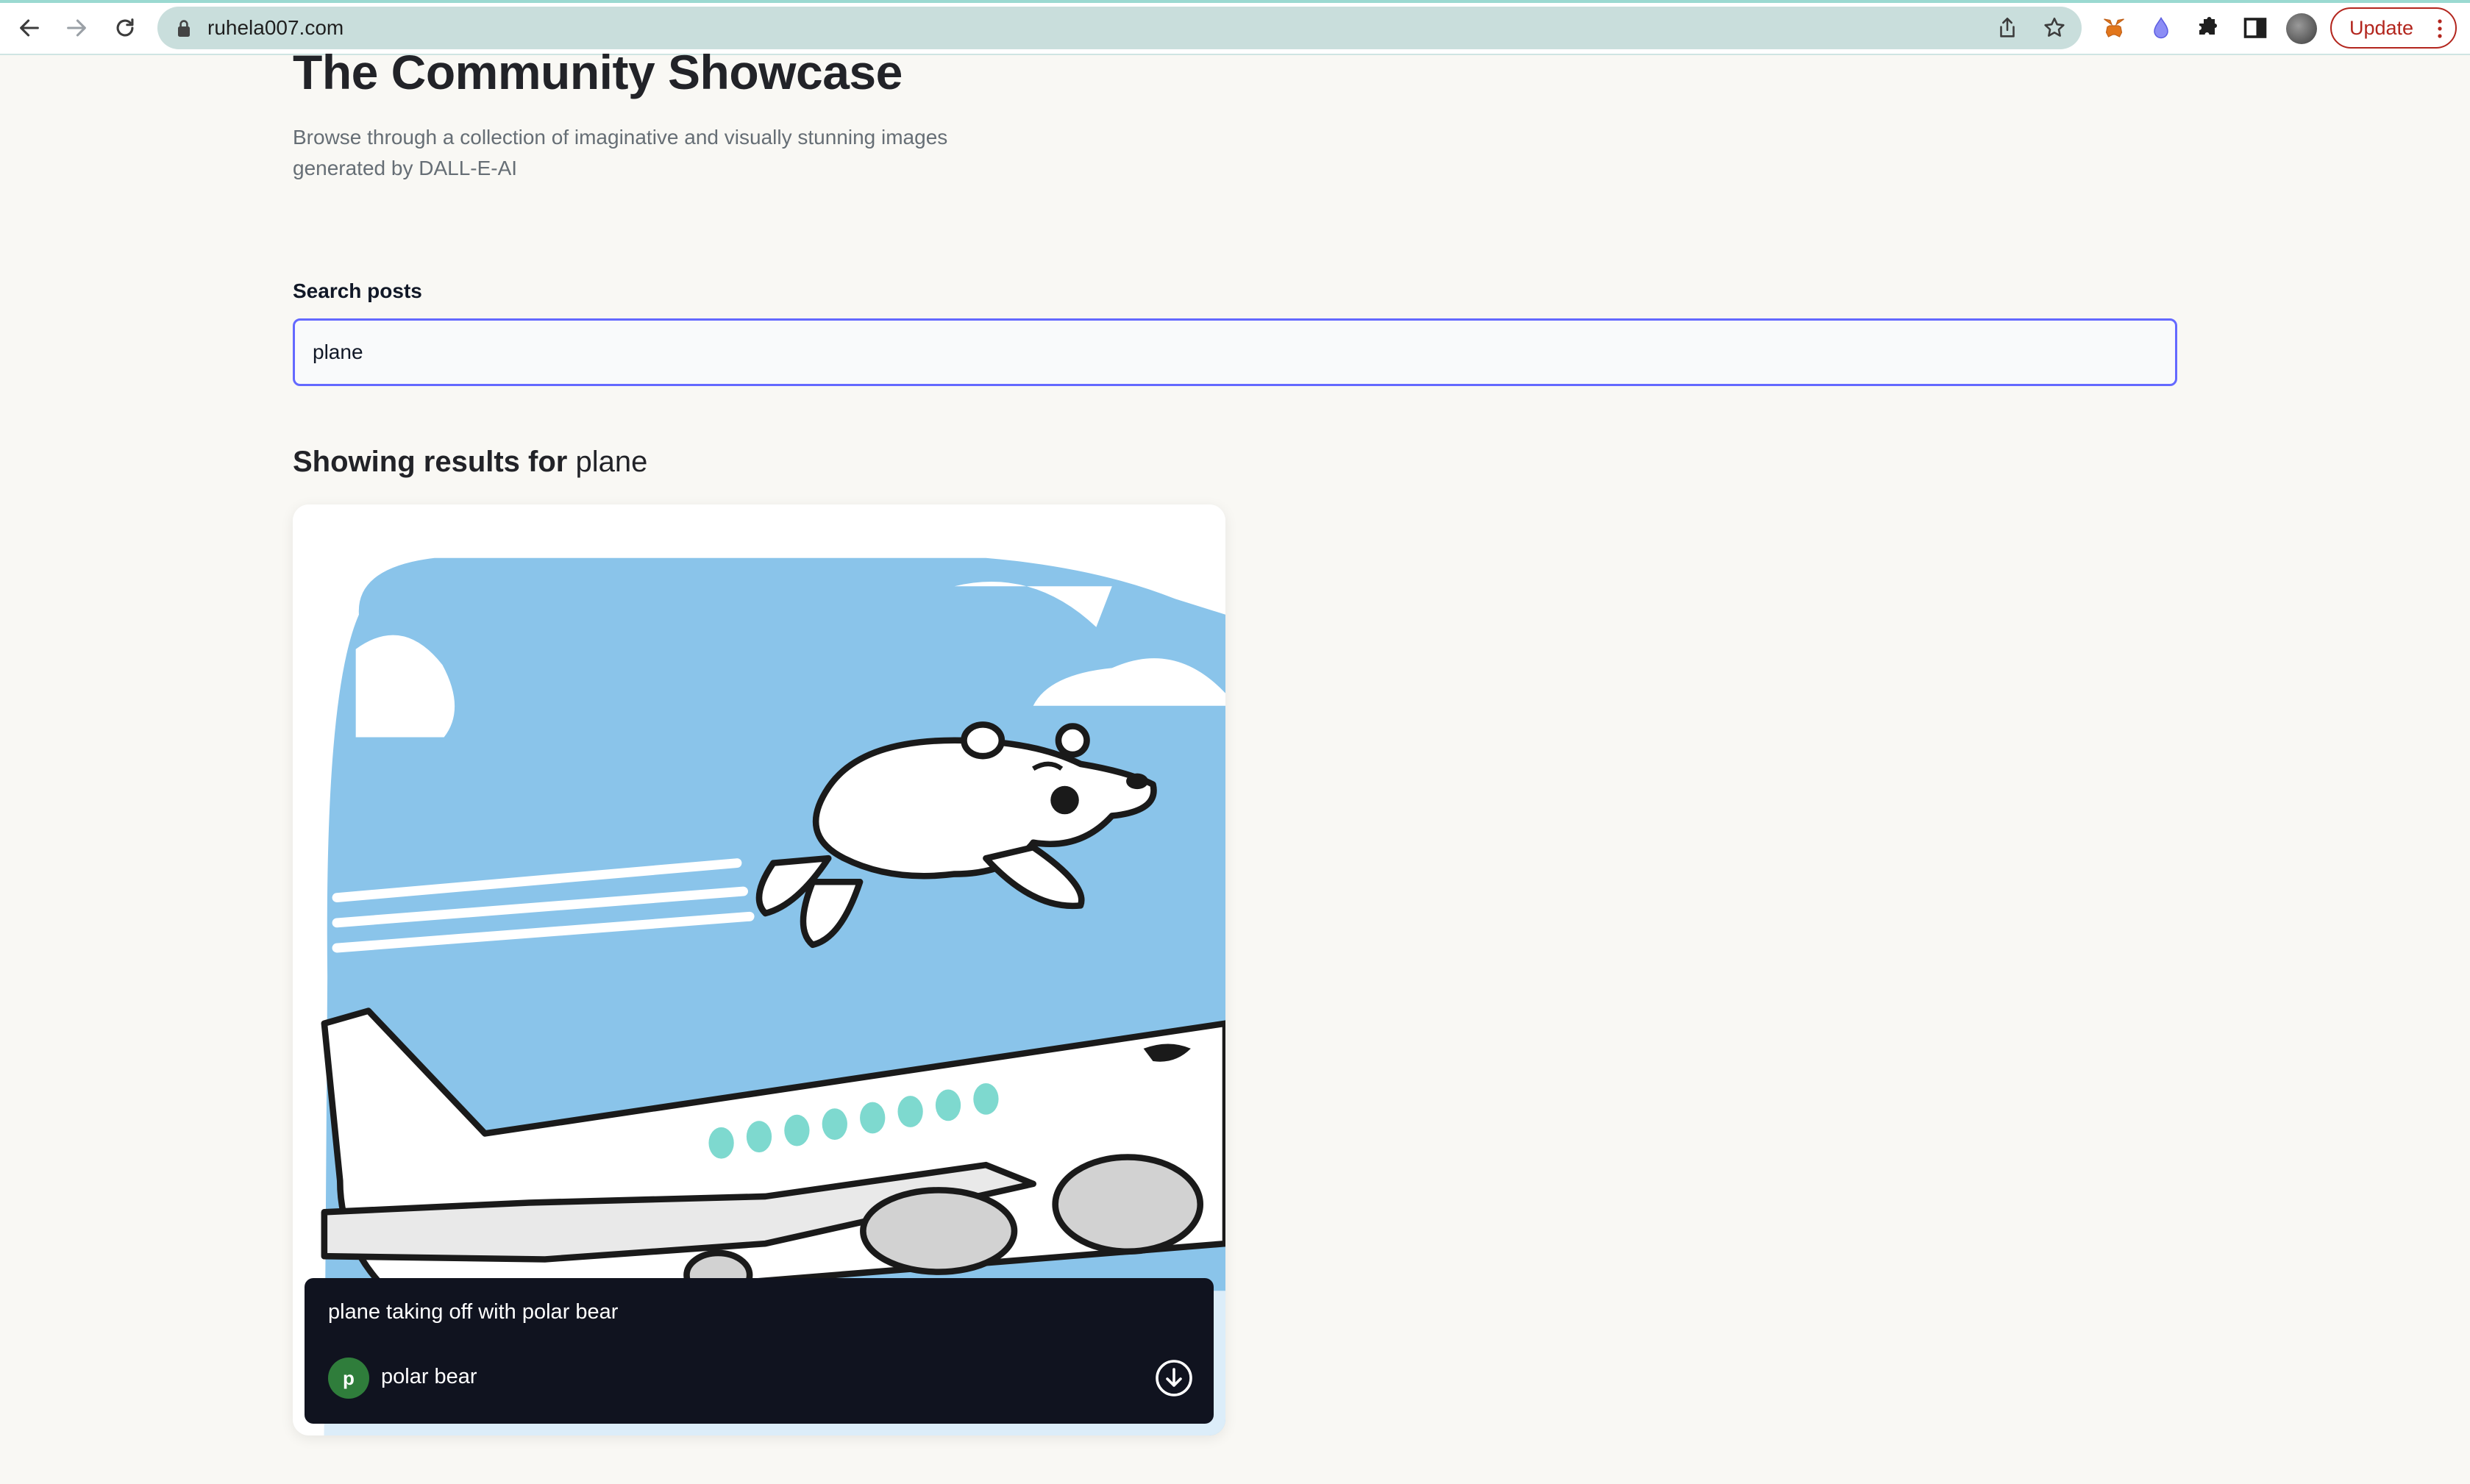 The width and height of the screenshot is (2470, 1484). I want to click on forward-button, so click(76, 28).